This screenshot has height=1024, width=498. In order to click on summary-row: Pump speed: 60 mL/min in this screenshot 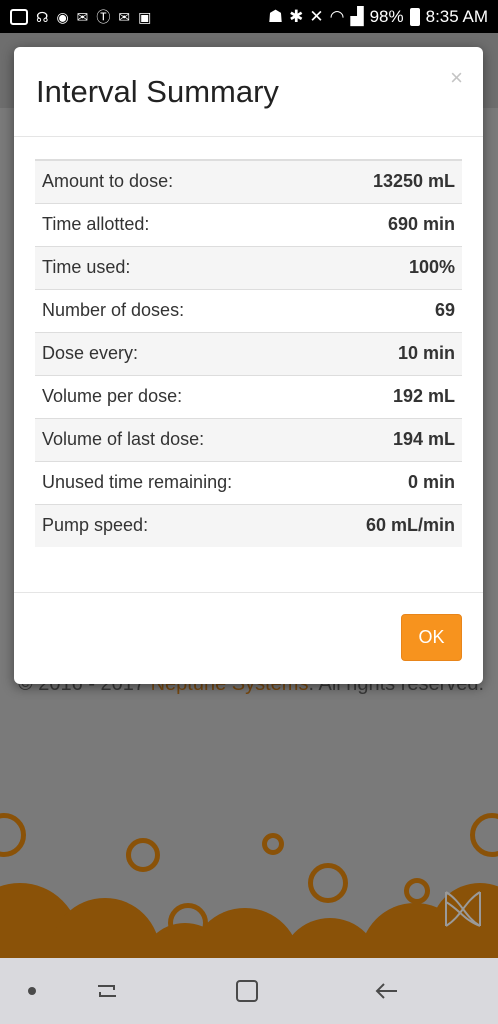, I will do `click(248, 525)`.